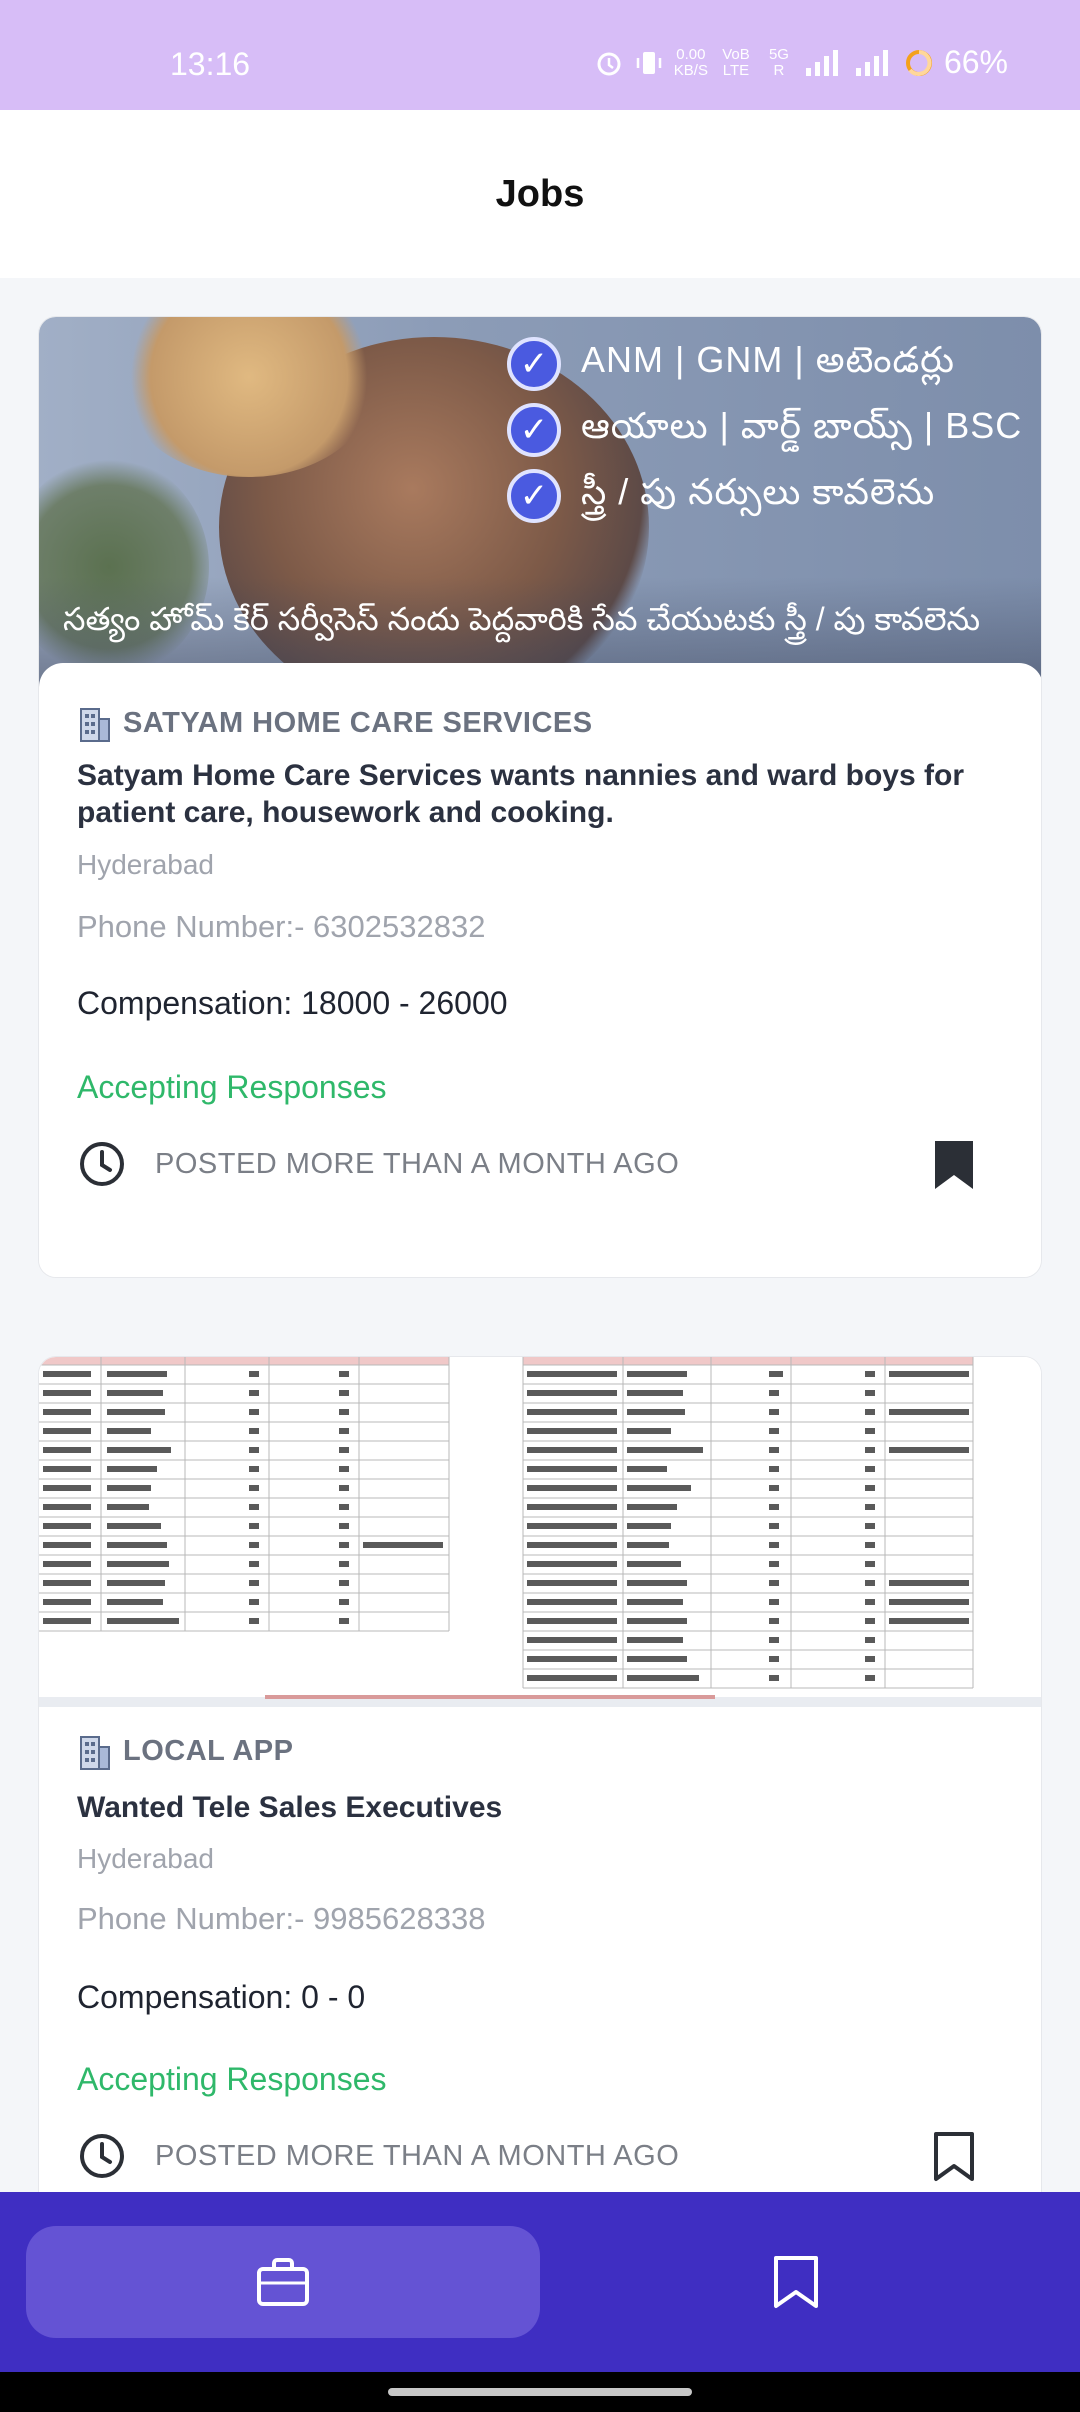 This screenshot has width=1080, height=2412. Describe the element at coordinates (690, 62) in the screenshot. I see `net-speed: 0.00 KB/S` at that location.